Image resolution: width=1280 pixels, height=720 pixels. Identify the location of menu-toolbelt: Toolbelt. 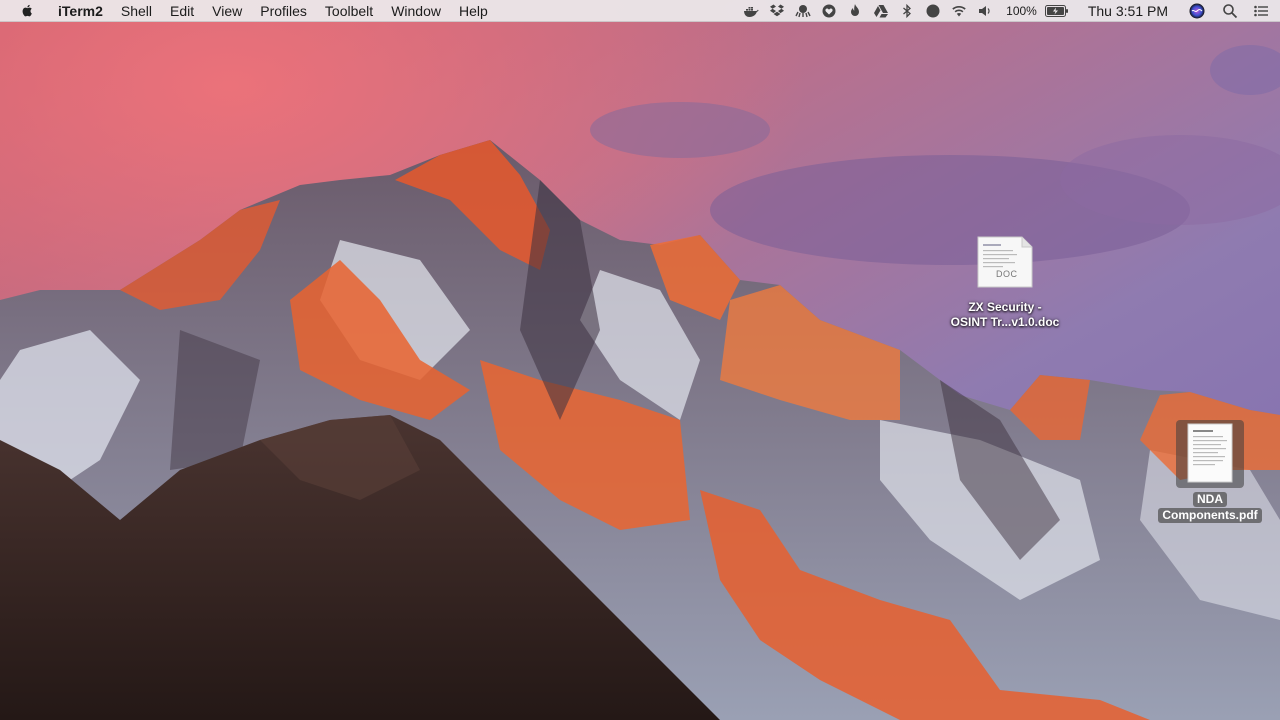
(349, 11).